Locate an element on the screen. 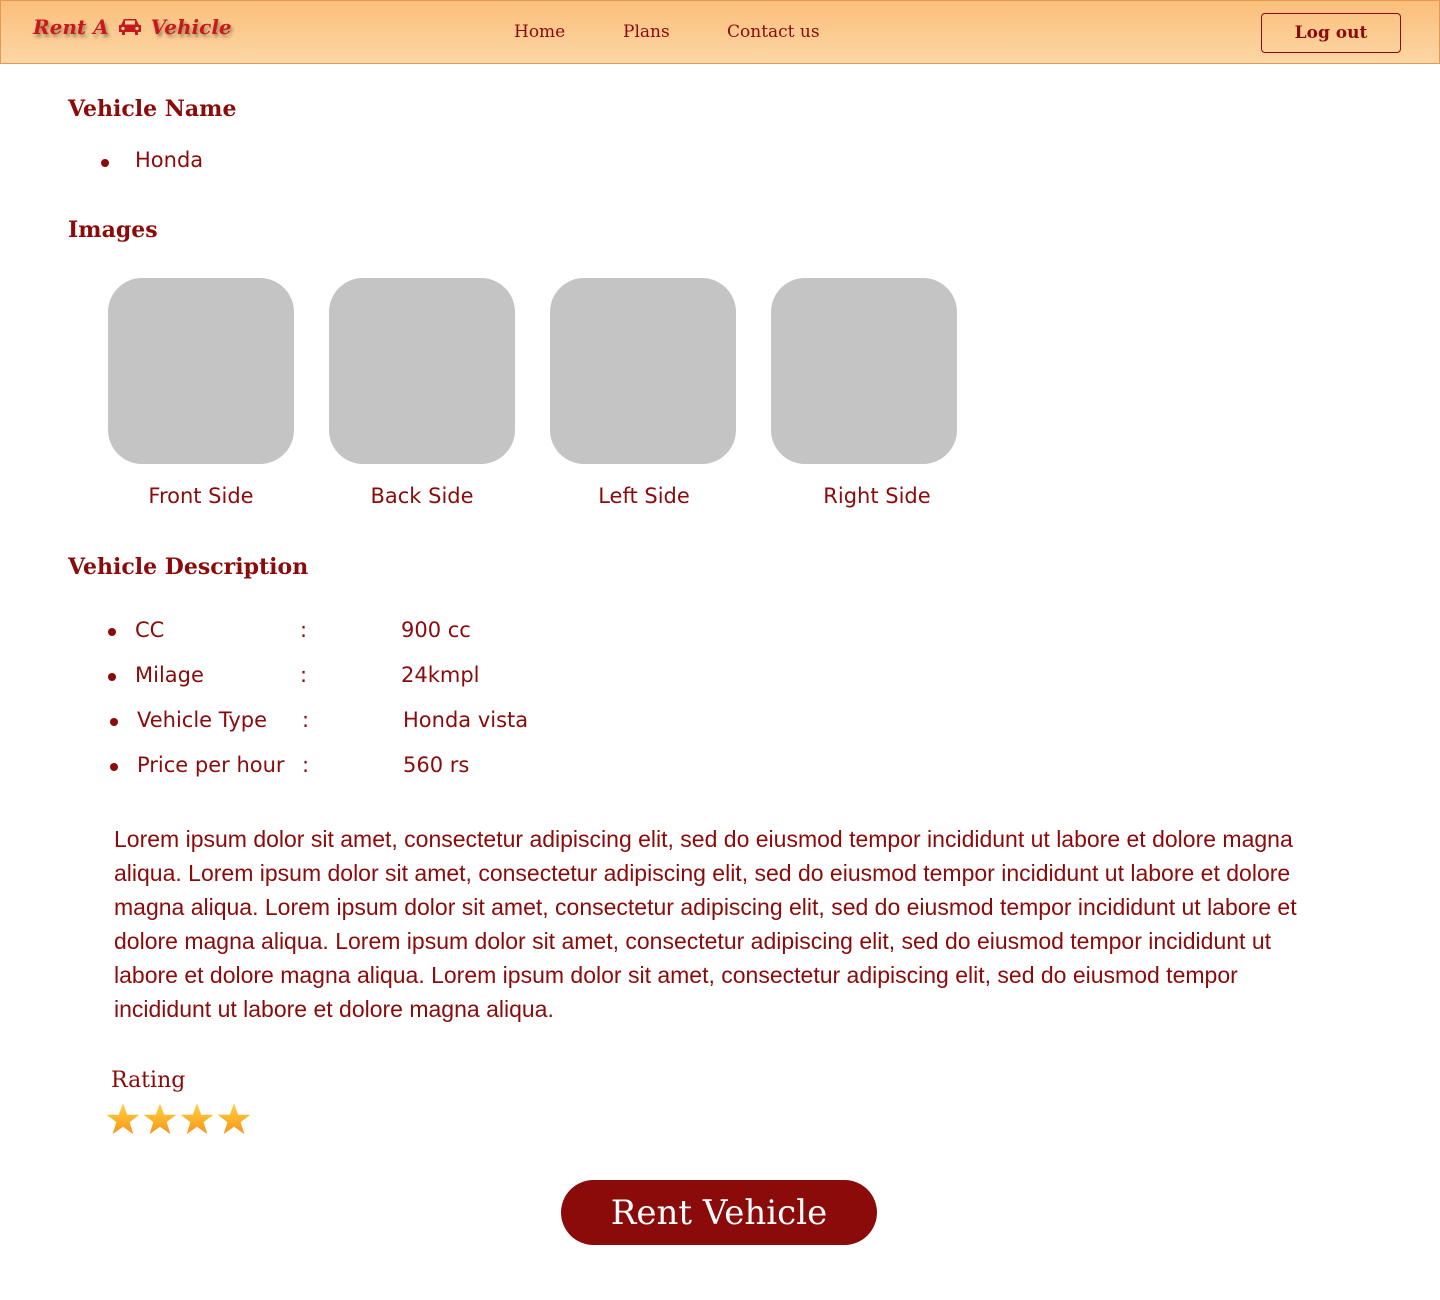  rent-vehicle-button: Rent Vehicle is located at coordinates (719, 1212).